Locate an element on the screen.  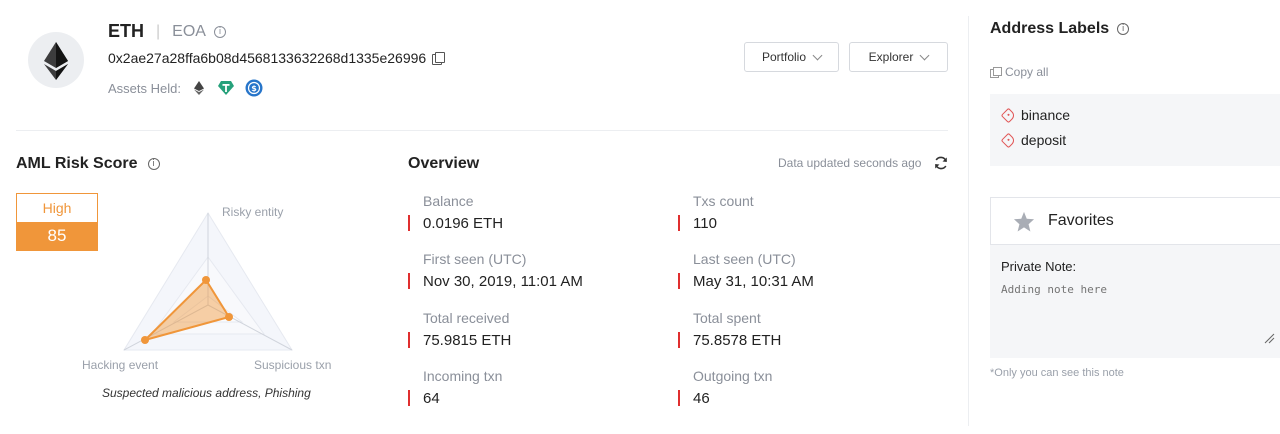
stat-outgoing-txn: Outgoing txn 46 is located at coordinates (725, 388).